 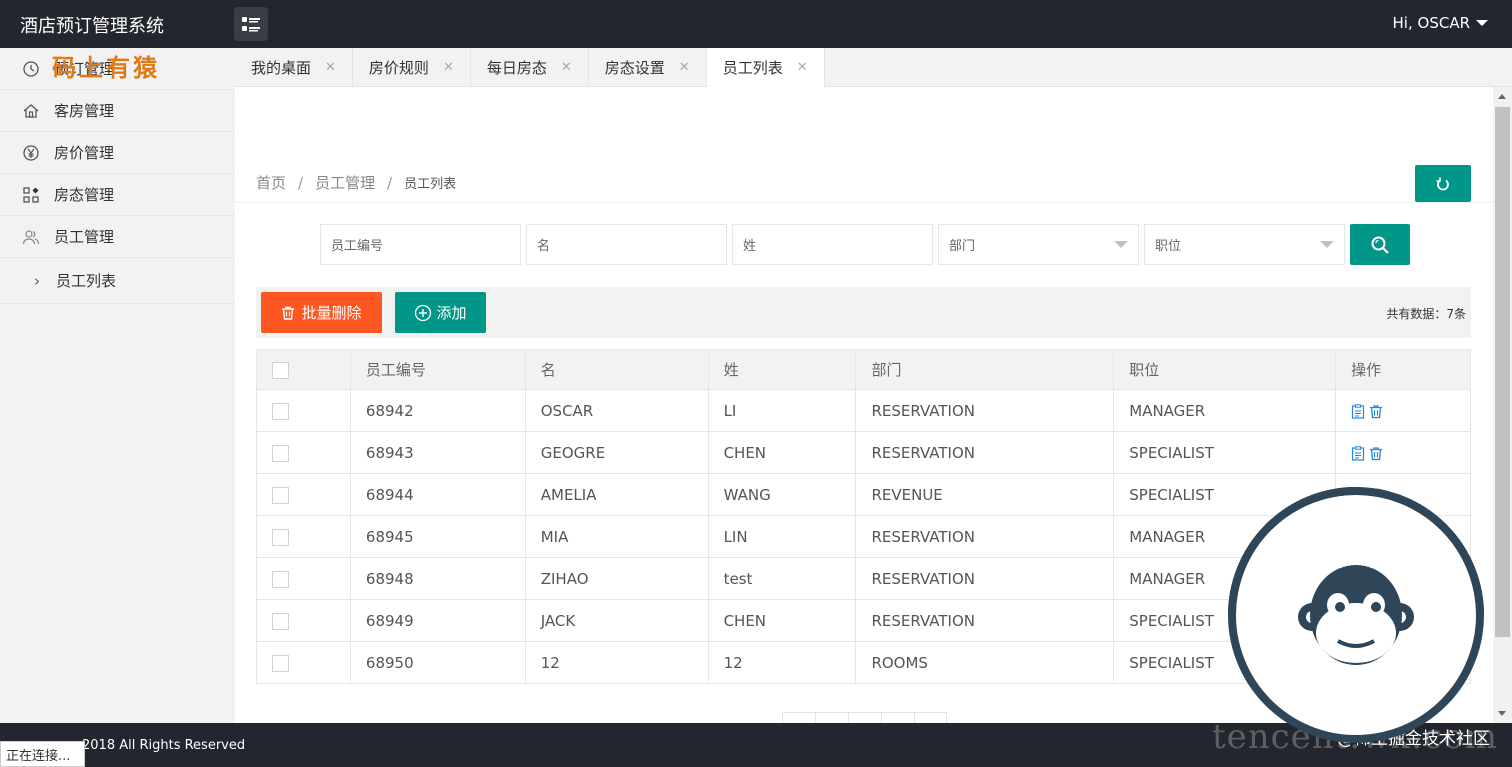 I want to click on tab-staff-list: 员工列表 ✕, so click(x=765, y=67).